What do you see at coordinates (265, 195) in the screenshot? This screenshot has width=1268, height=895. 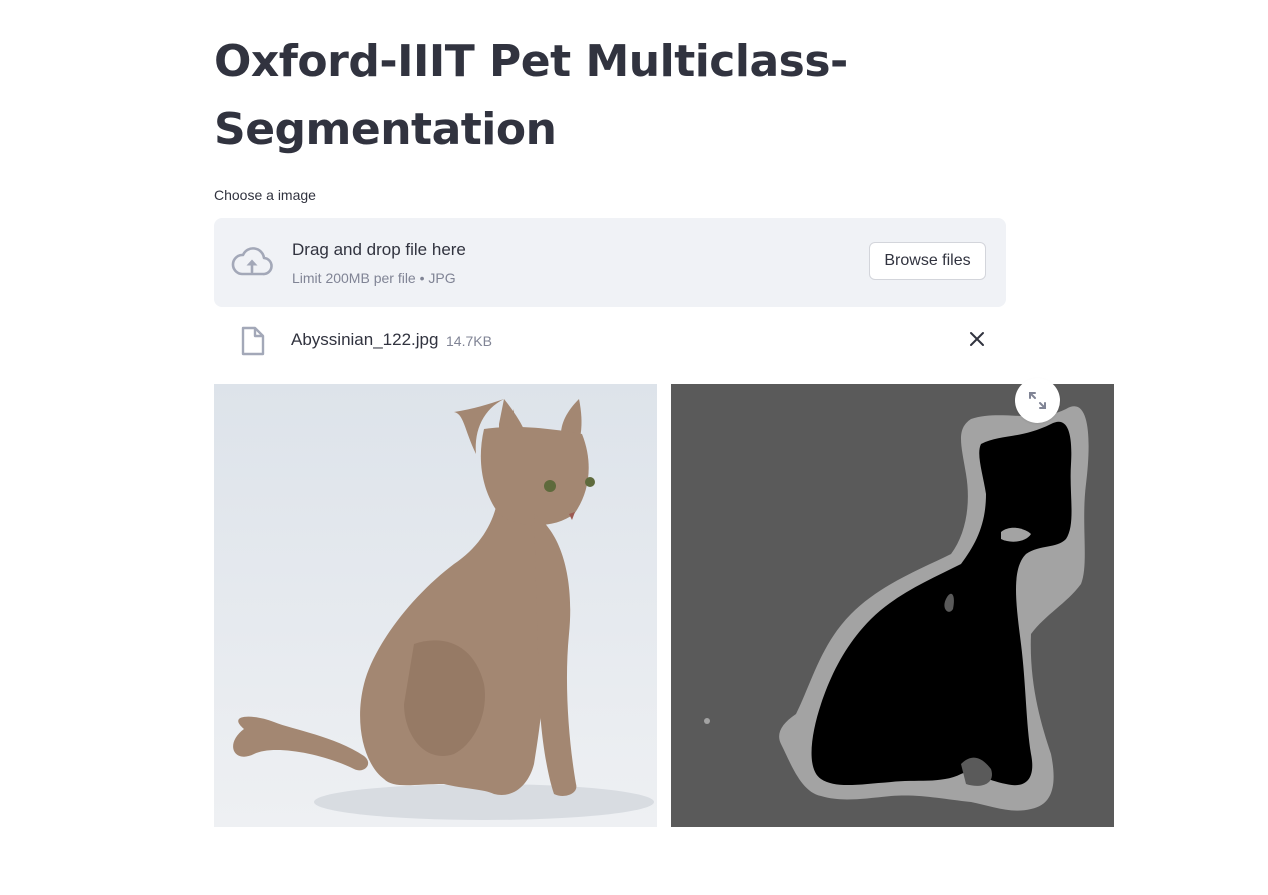 I see `uploader-label: Choose a image` at bounding box center [265, 195].